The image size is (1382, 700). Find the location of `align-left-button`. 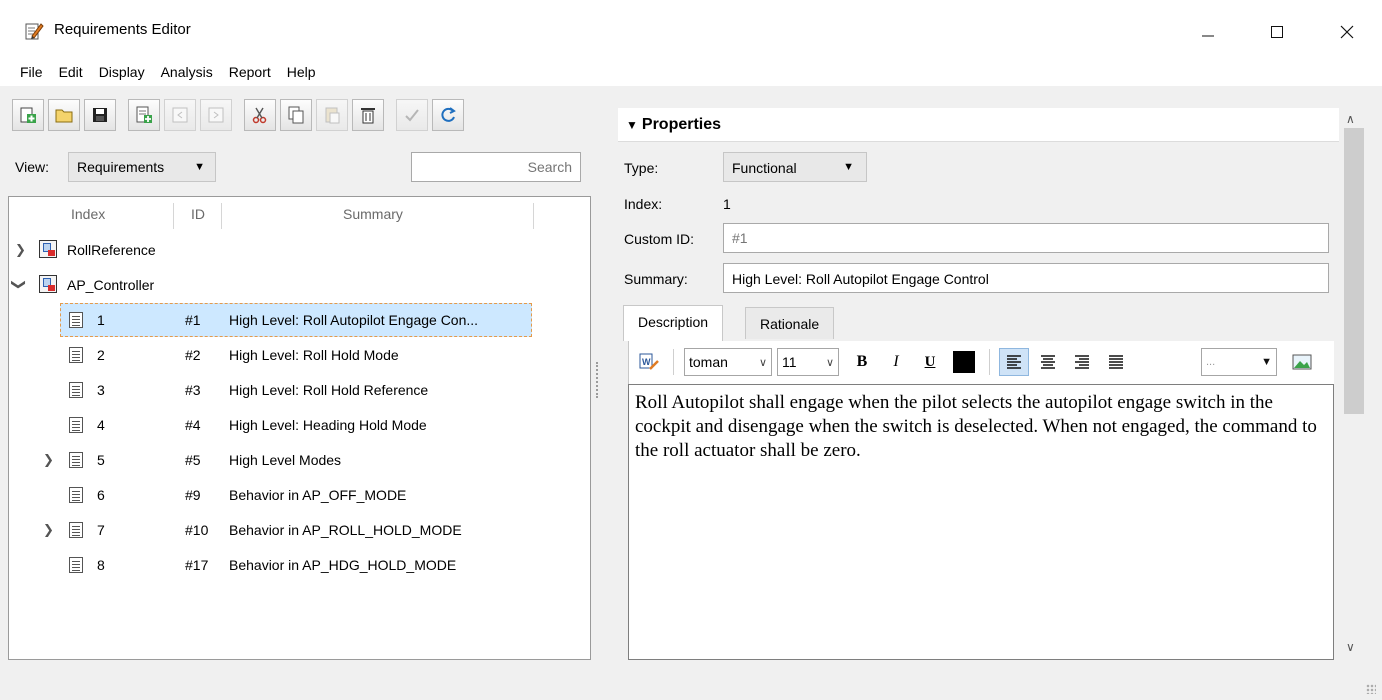

align-left-button is located at coordinates (1014, 362).